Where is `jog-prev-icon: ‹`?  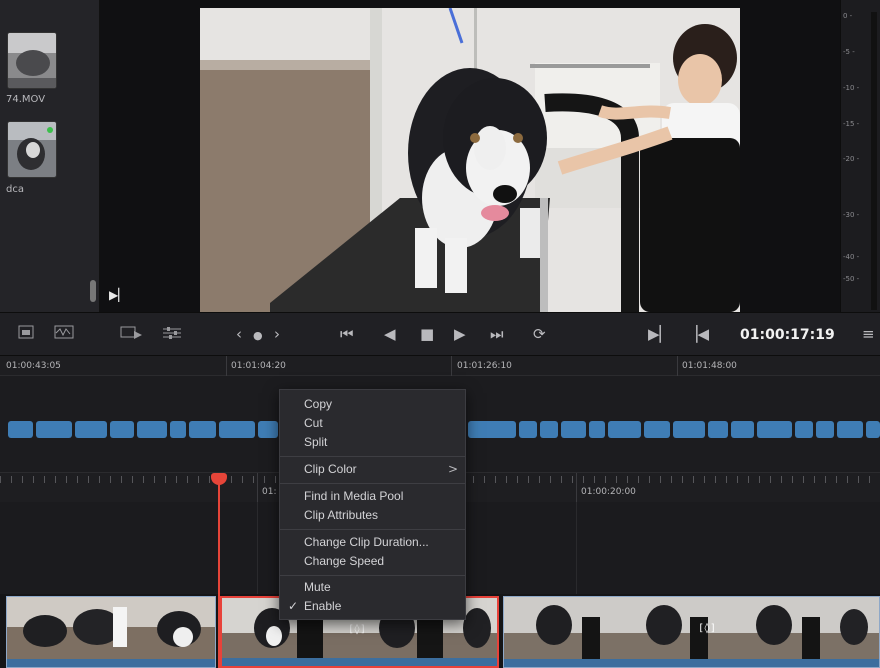 jog-prev-icon: ‹ is located at coordinates (239, 334).